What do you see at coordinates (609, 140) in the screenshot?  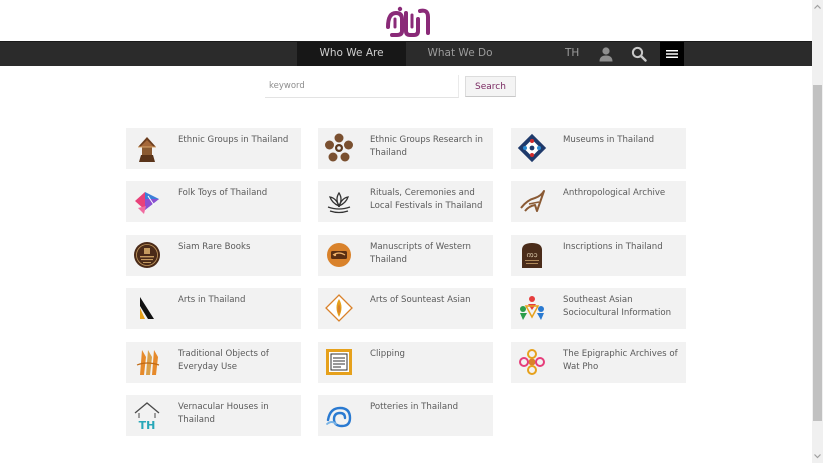 I see `category-label: Museums in Thailand` at bounding box center [609, 140].